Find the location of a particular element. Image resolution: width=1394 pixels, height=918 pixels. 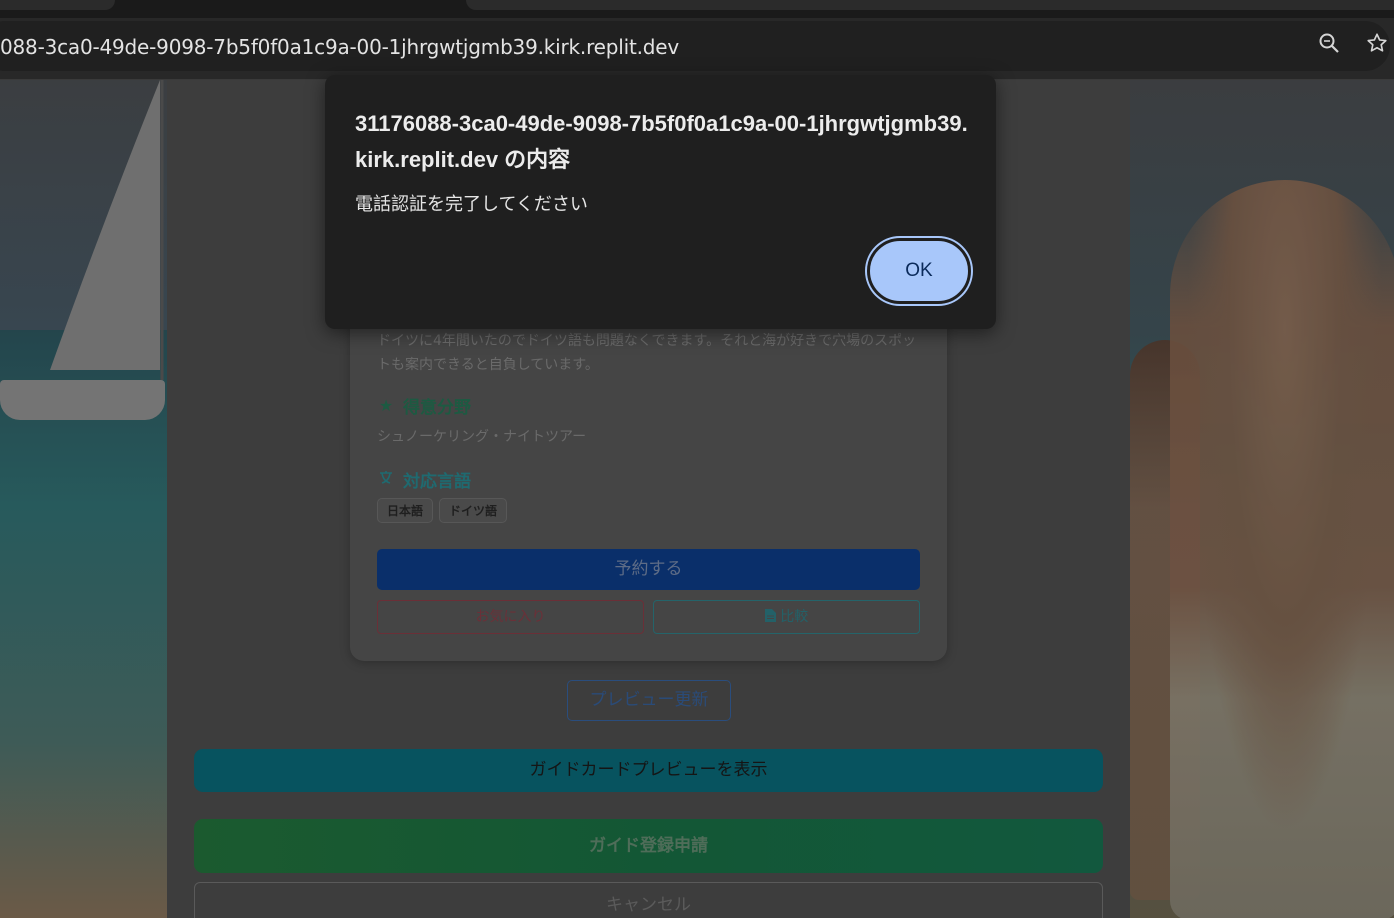

star-icon is located at coordinates (1377, 46).